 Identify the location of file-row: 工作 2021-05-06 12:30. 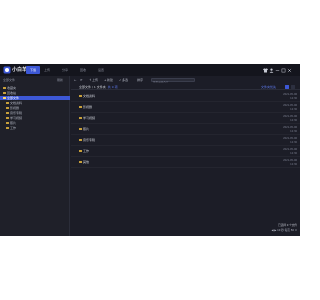
(185, 152).